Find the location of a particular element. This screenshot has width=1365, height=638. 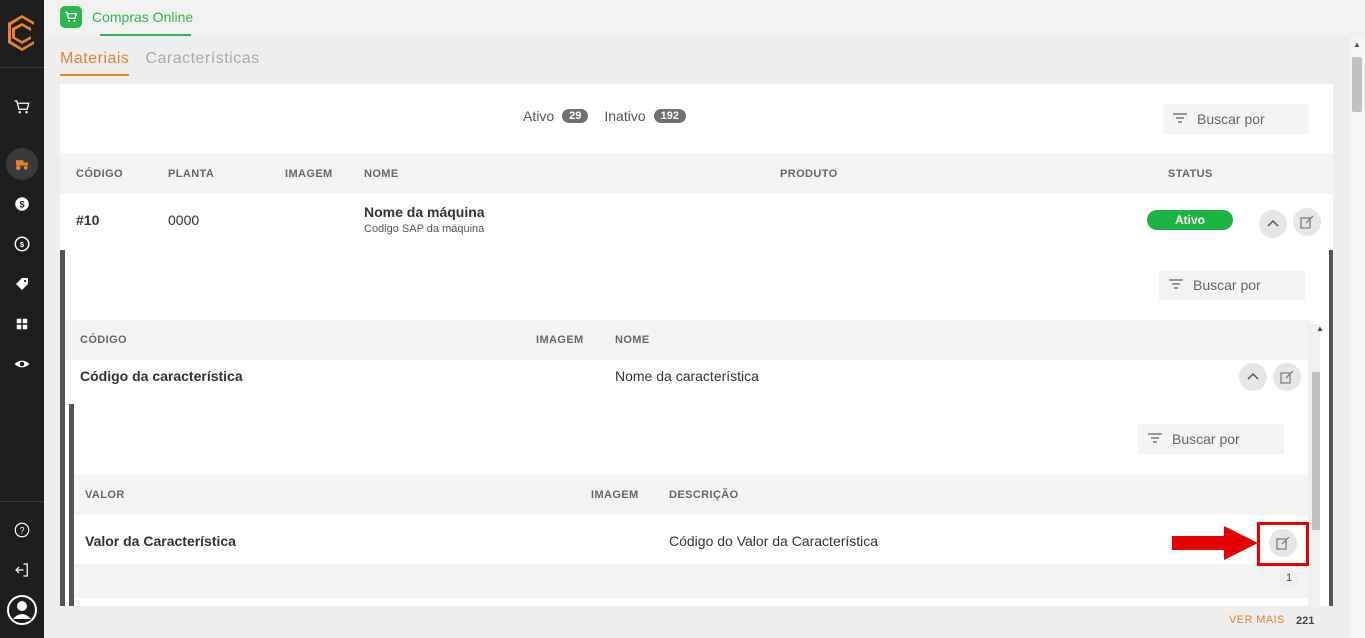

tab-caracteristicas: Características is located at coordinates (202, 63).